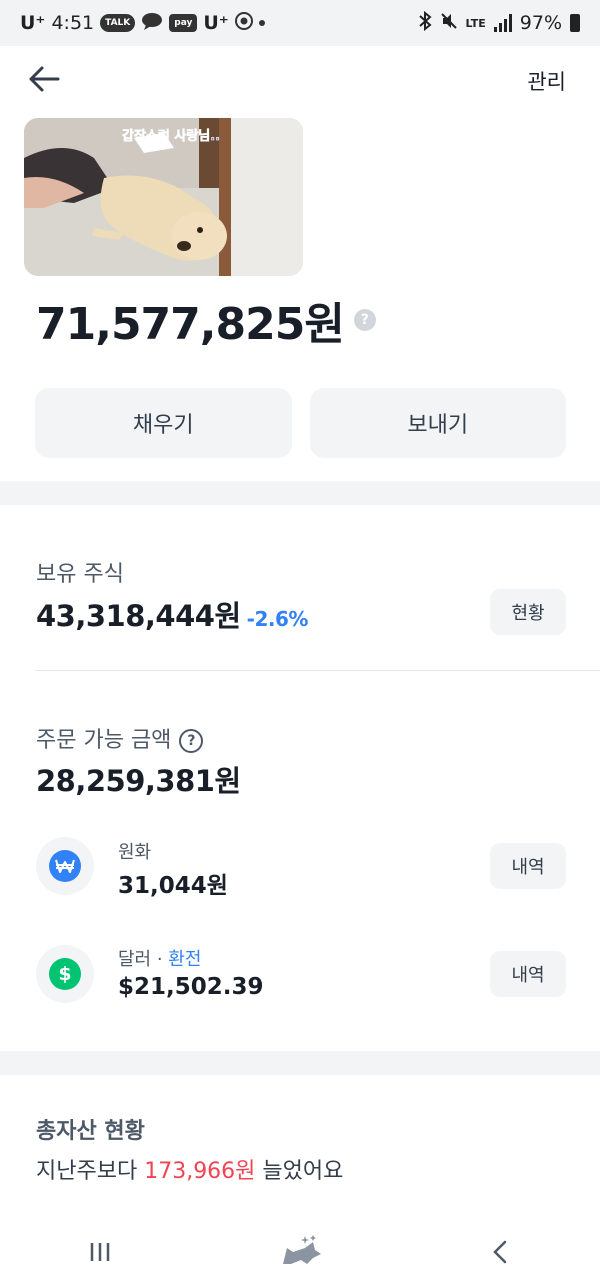 The width and height of the screenshot is (600, 1286). I want to click on won-name: 원화, so click(135, 852).